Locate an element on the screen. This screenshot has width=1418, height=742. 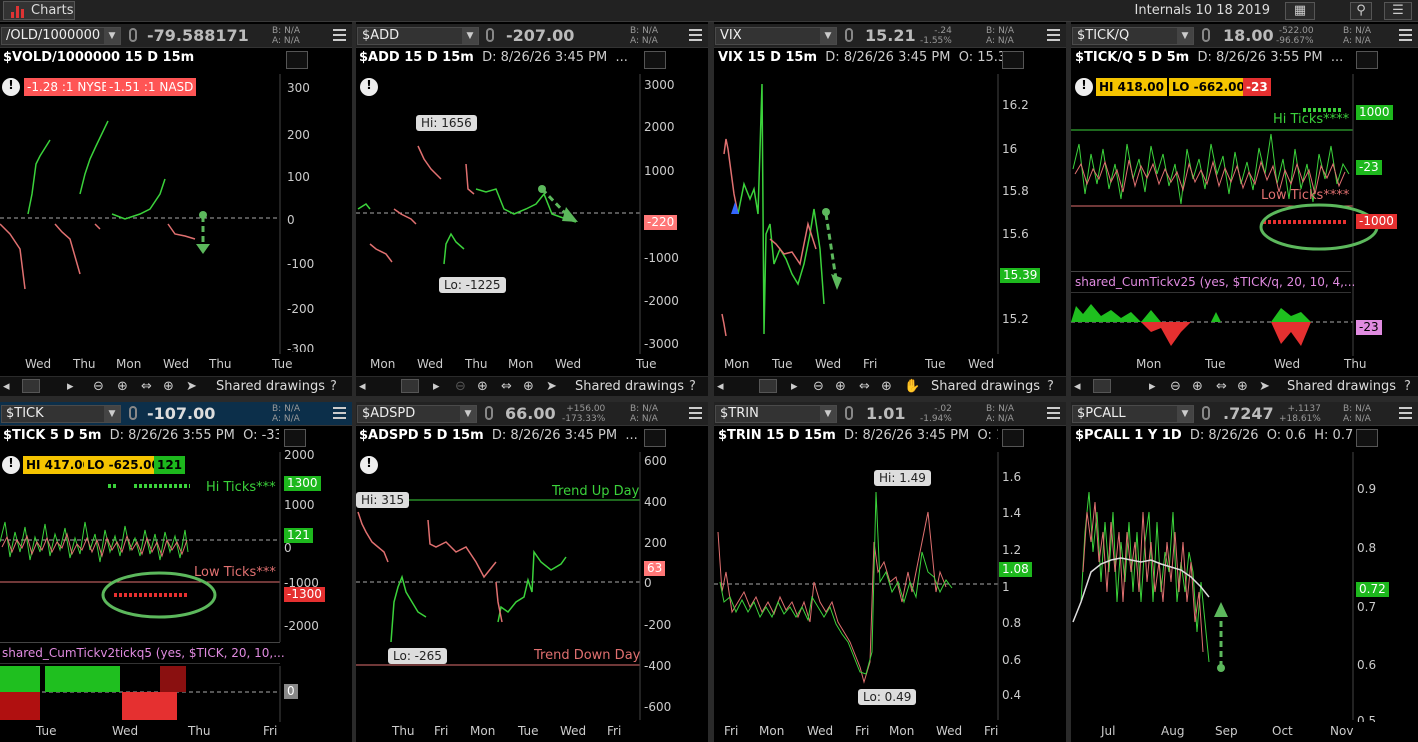
symbol-selector: VIX ▼ is located at coordinates (776, 36).